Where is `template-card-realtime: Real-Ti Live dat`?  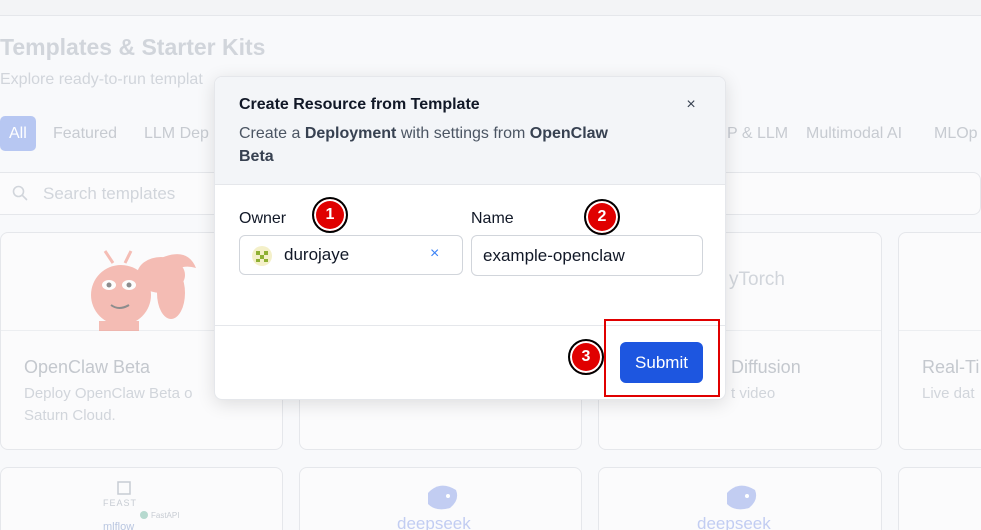 template-card-realtime: Real-Ti Live dat is located at coordinates (939, 341).